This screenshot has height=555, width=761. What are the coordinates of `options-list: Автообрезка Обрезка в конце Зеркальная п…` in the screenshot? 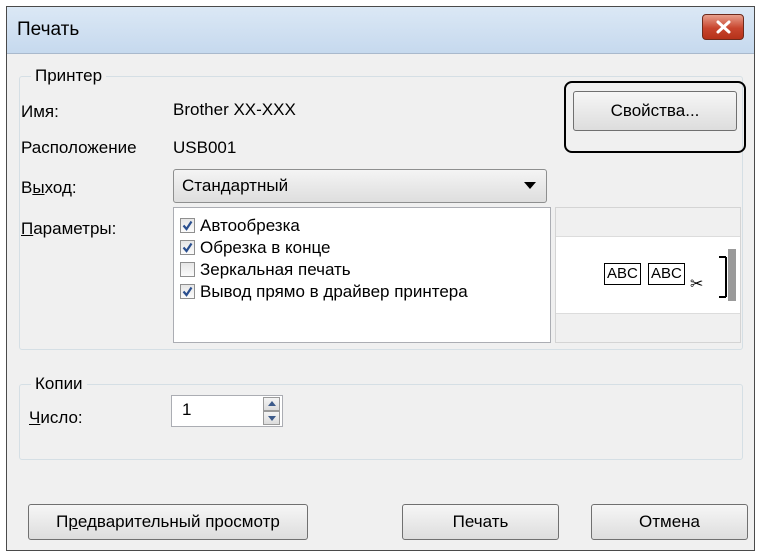 It's located at (362, 275).